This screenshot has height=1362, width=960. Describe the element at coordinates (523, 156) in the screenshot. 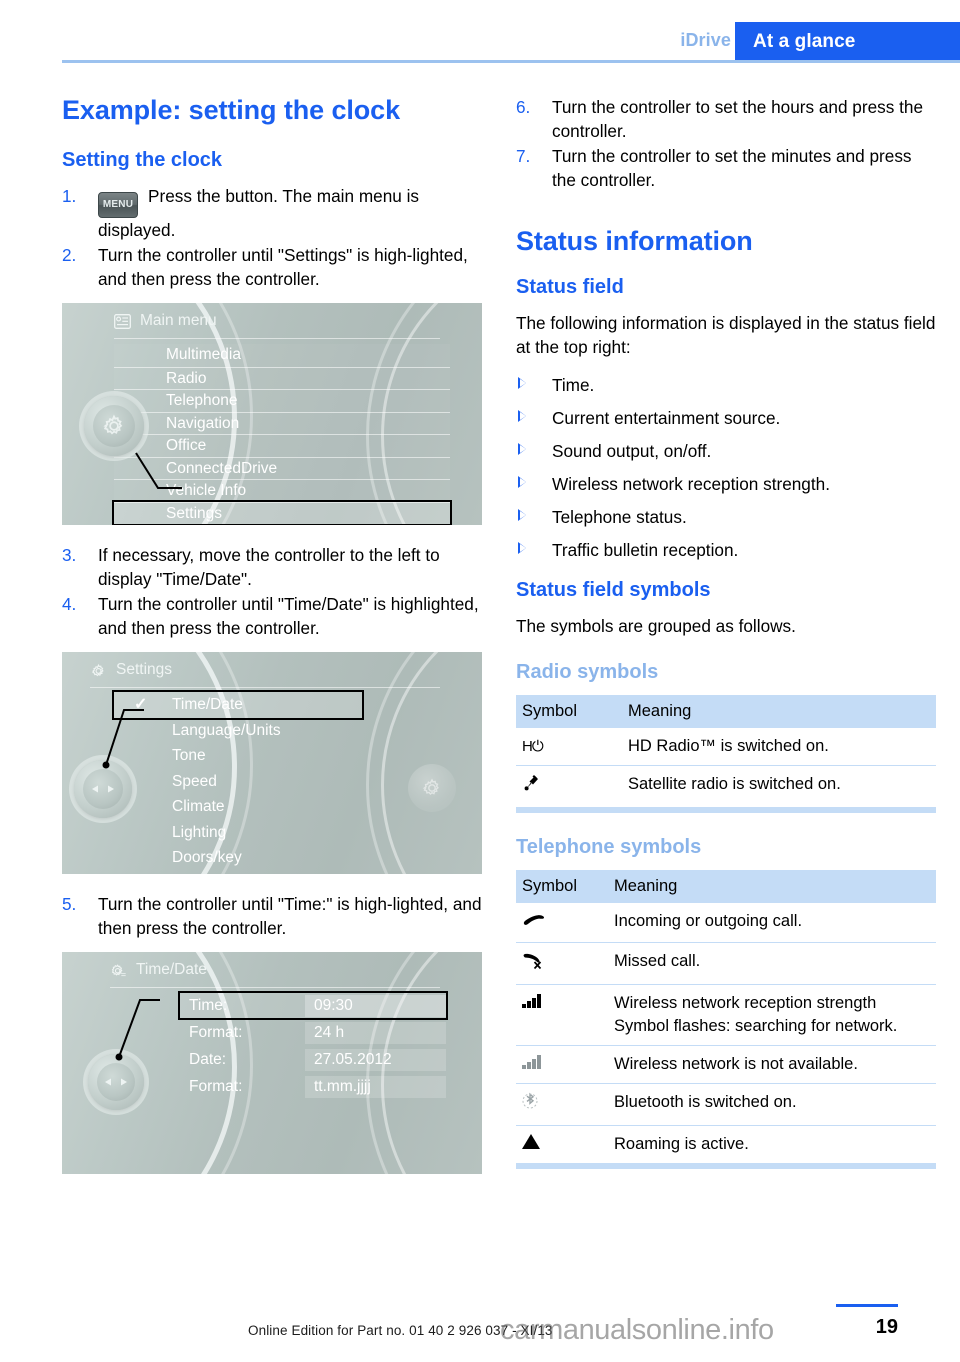

I see `step-number: 7.` at that location.